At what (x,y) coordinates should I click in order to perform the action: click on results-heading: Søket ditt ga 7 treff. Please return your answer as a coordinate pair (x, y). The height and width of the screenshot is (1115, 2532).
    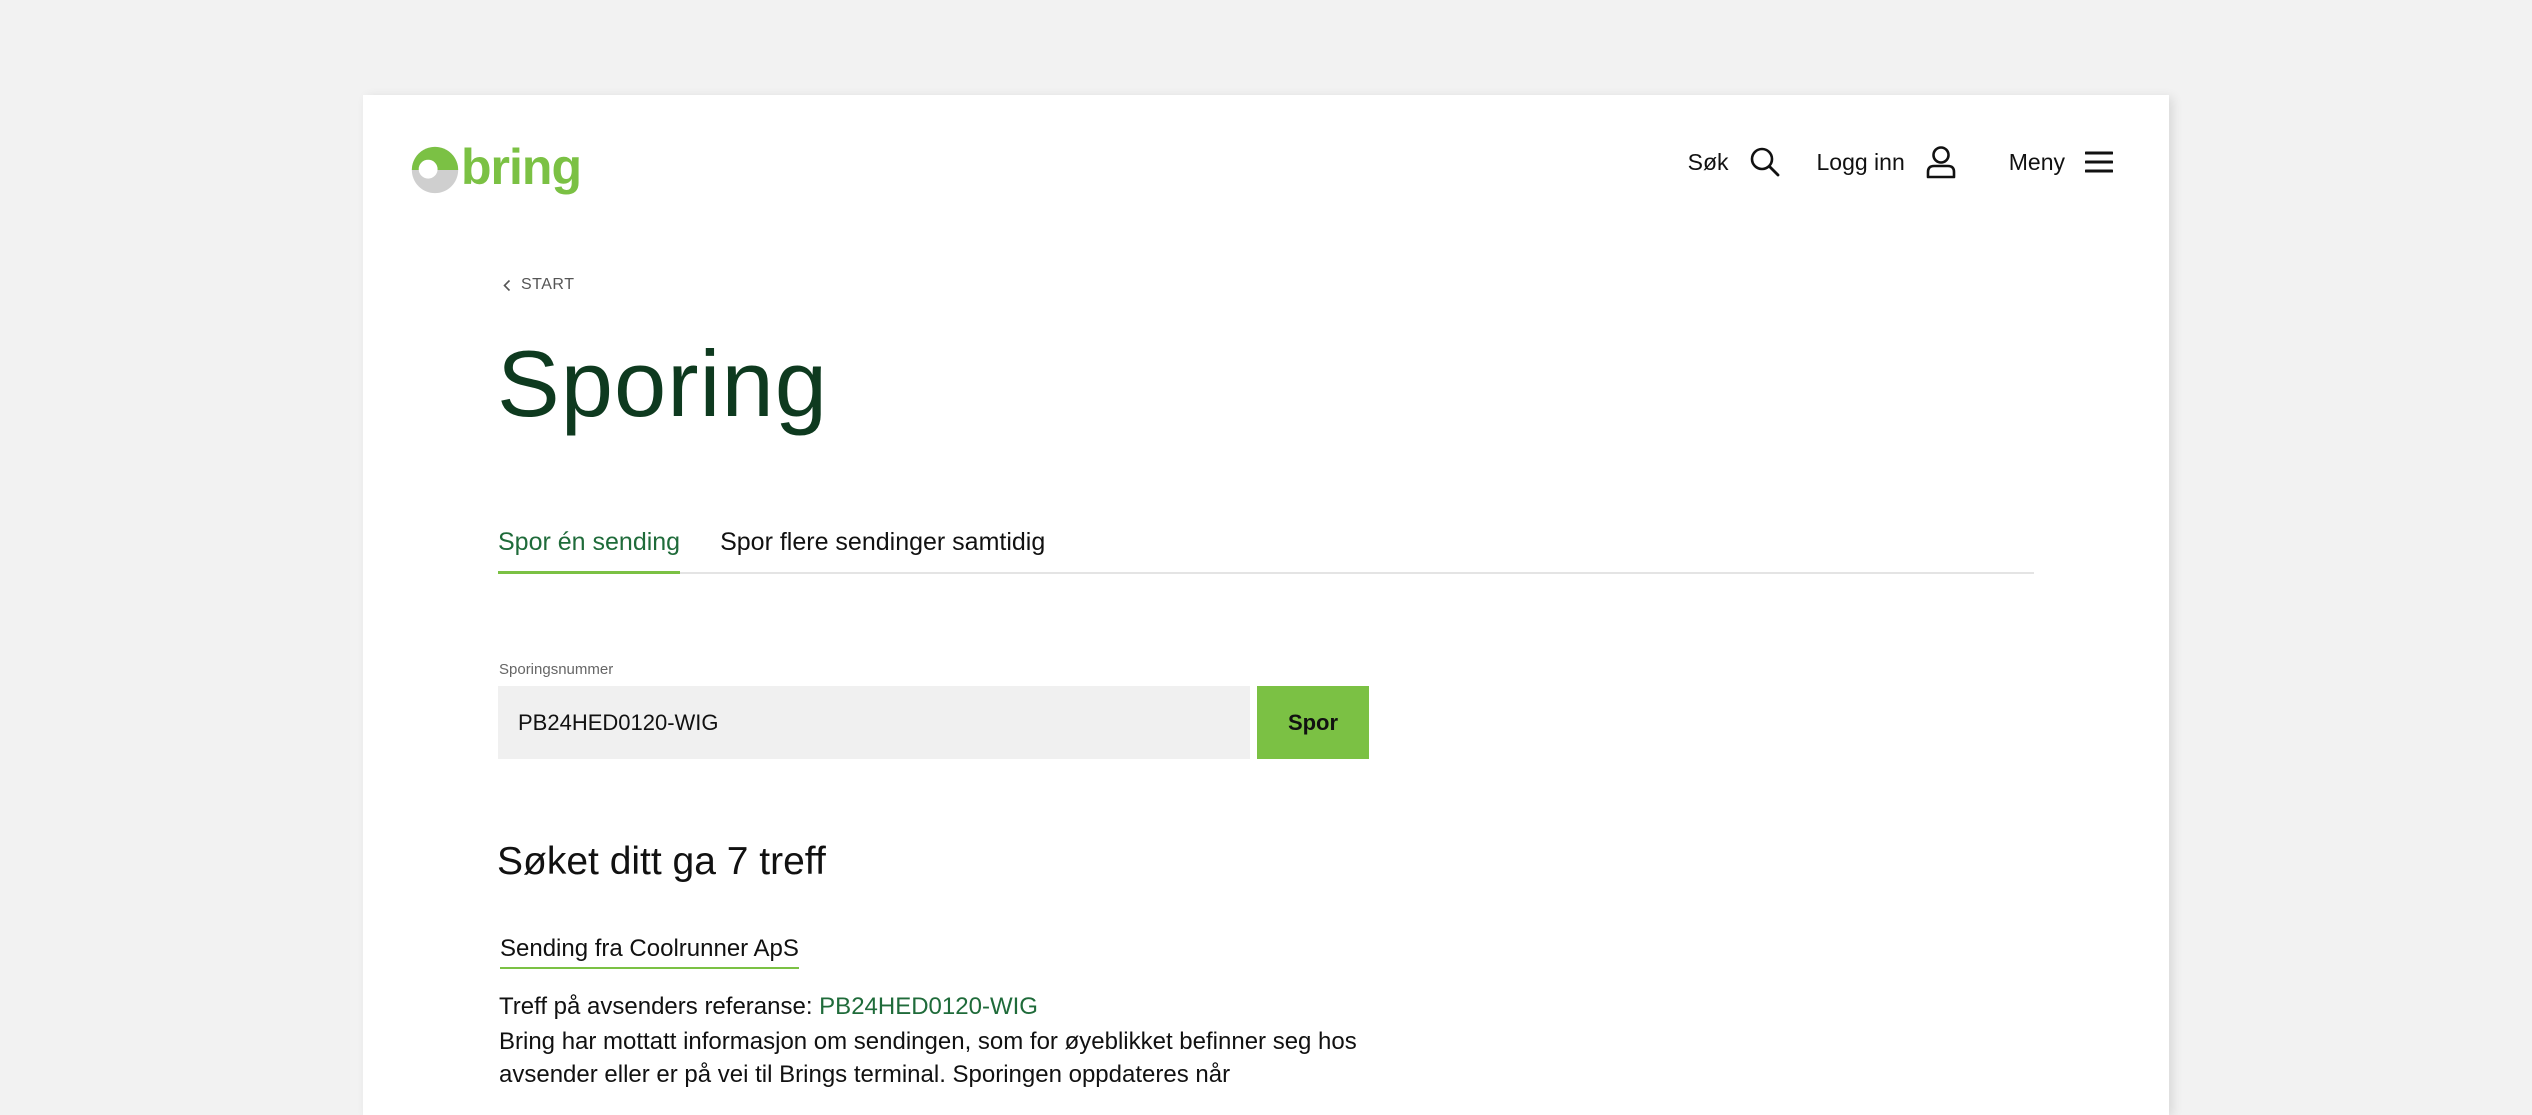
    Looking at the image, I should click on (661, 861).